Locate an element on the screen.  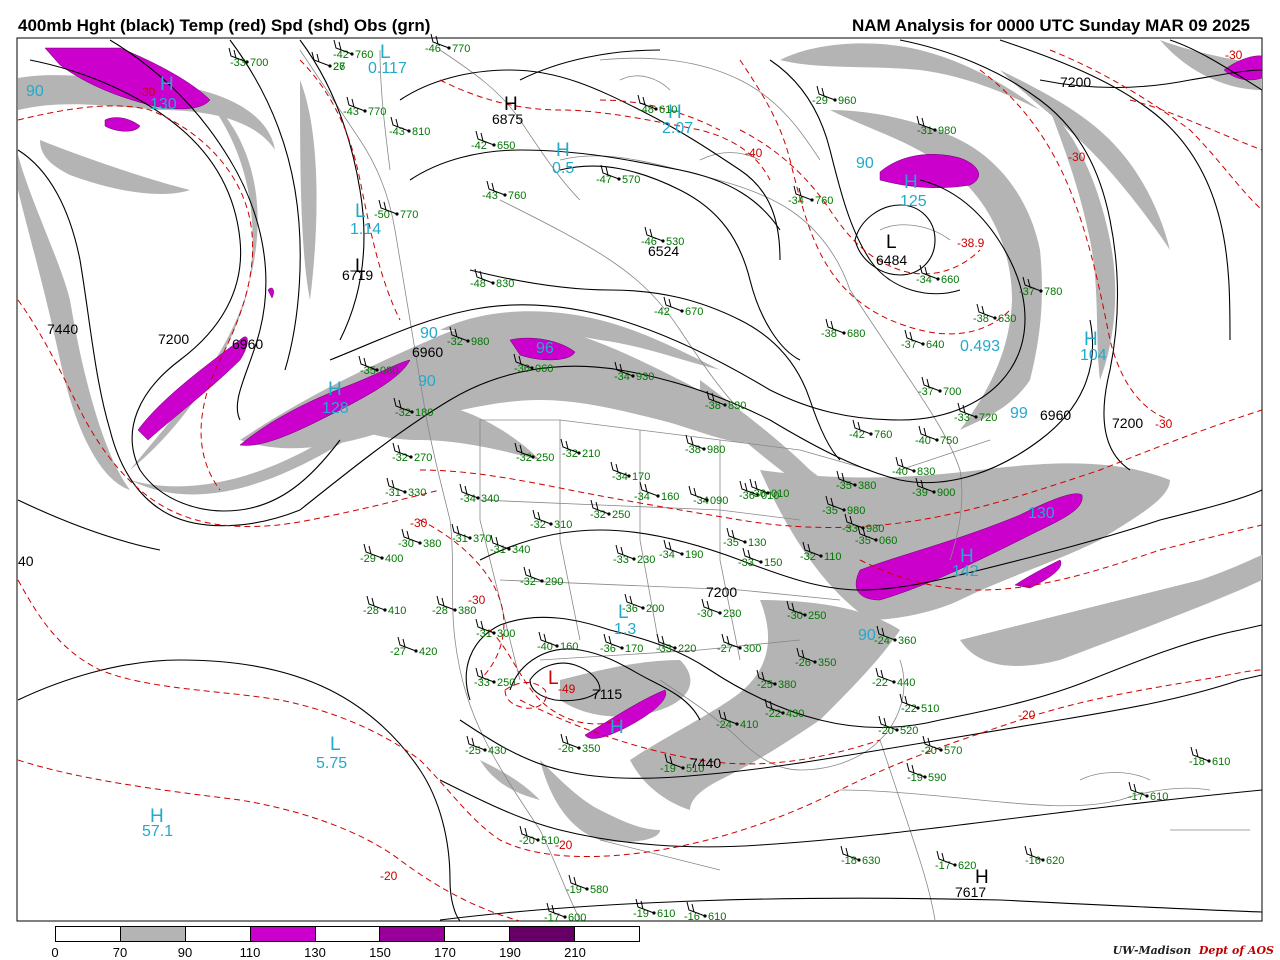
obs-height: 810 is located at coordinates (421, 132).